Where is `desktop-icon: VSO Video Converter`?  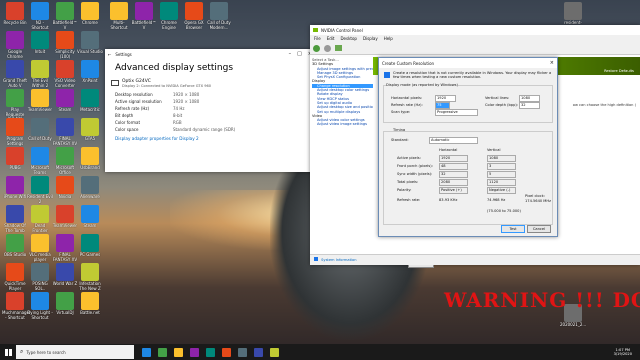
desktop-icon: VSO Video Converter is located at coordinates (65, 74).